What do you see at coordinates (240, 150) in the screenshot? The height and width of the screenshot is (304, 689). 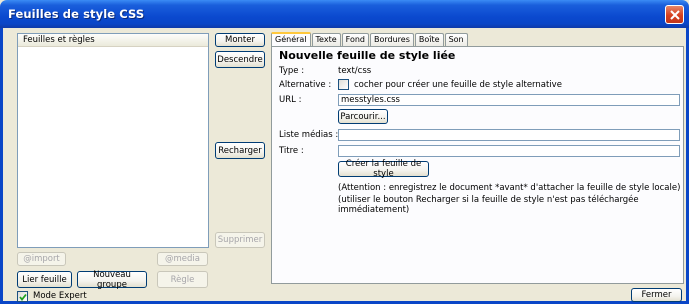 I see `reload-button: Recharger` at bounding box center [240, 150].